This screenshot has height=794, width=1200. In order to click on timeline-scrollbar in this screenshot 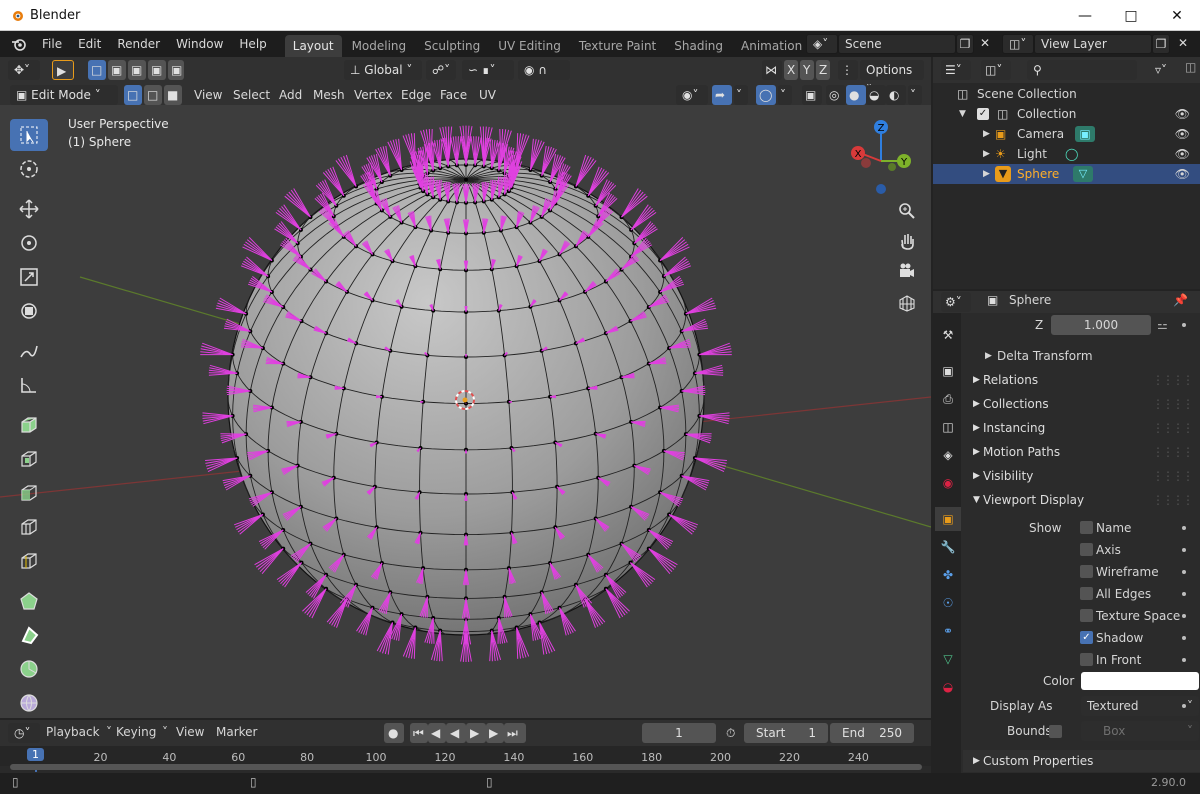, I will do `click(466, 767)`.